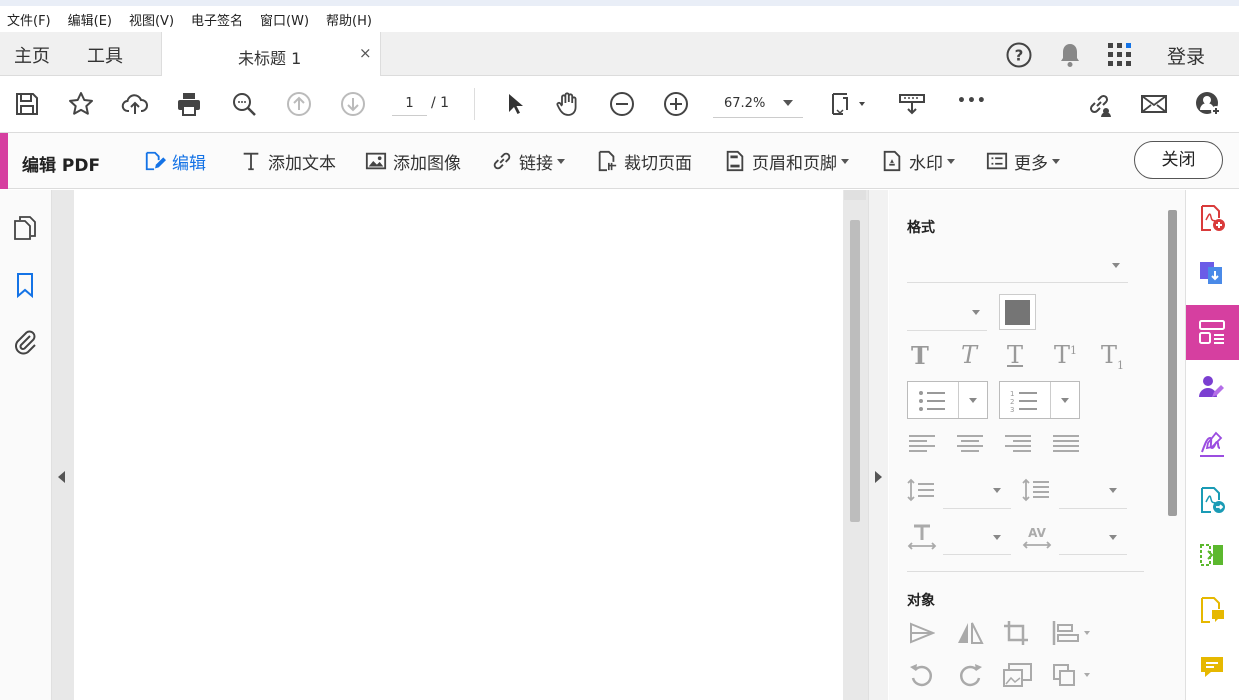  Describe the element at coordinates (1073, 675) in the screenshot. I see `arrange-objects-icon` at that location.